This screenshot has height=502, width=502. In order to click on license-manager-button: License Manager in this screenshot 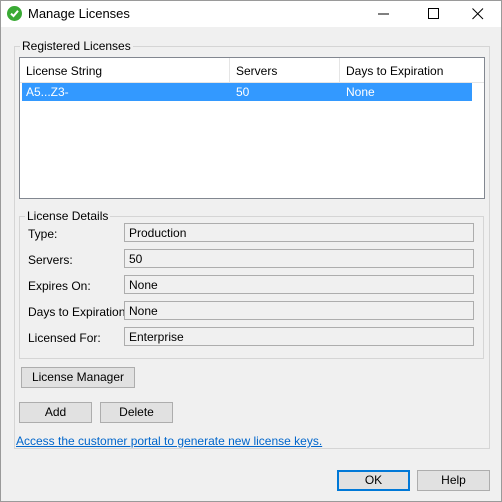, I will do `click(78, 377)`.